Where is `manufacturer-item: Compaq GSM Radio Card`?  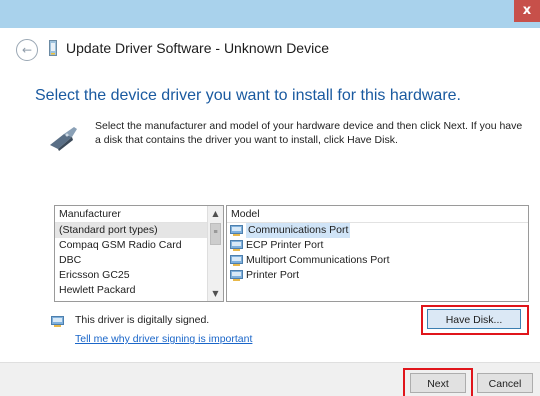 manufacturer-item: Compaq GSM Radio Card is located at coordinates (139, 245).